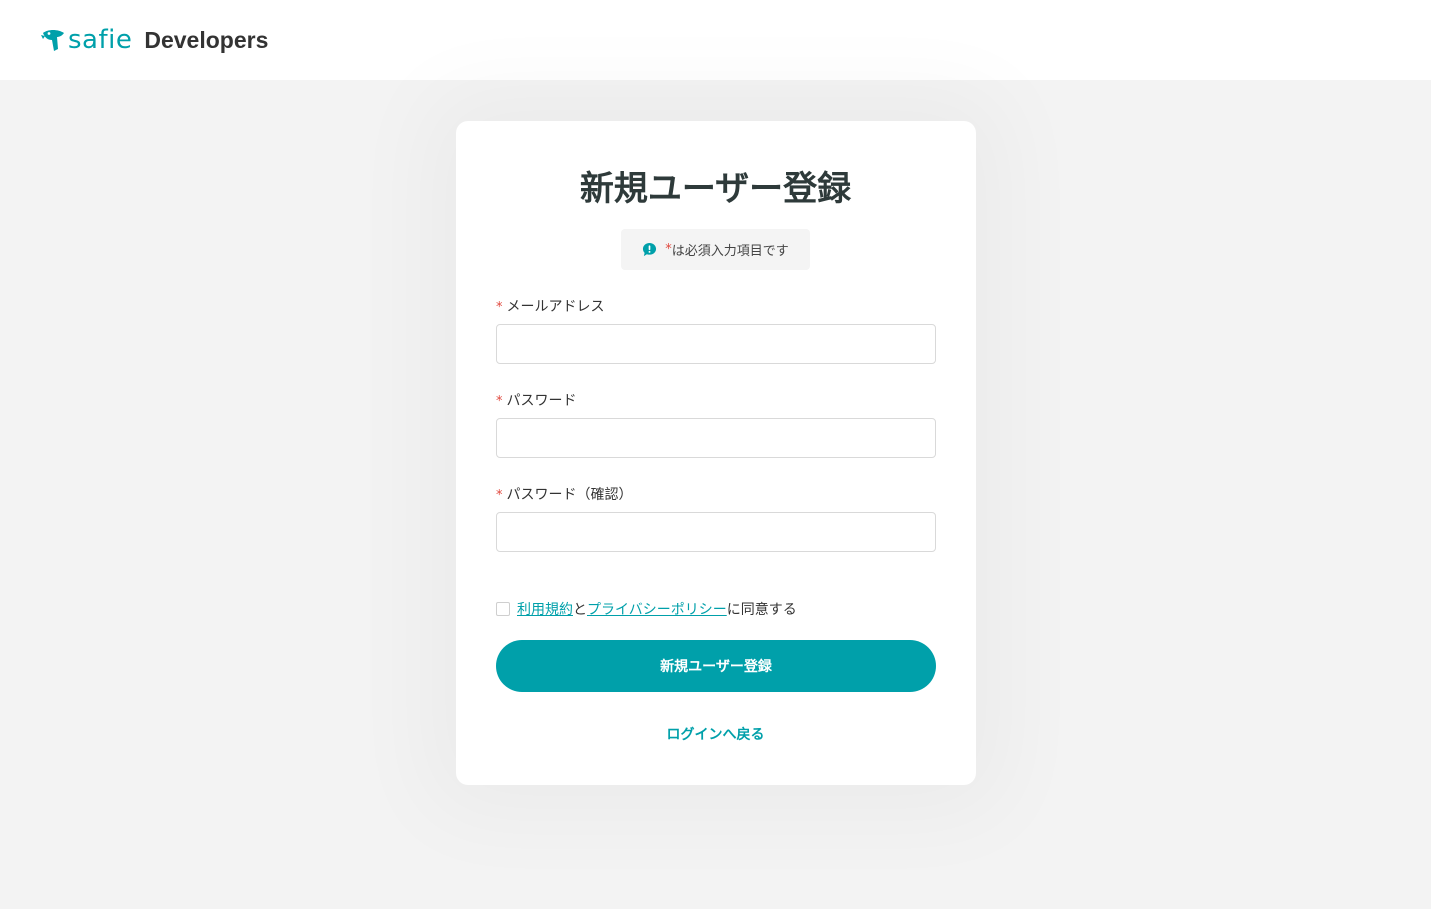 The height and width of the screenshot is (909, 1431). Describe the element at coordinates (100, 40) in the screenshot. I see `logo-text: safie` at that location.